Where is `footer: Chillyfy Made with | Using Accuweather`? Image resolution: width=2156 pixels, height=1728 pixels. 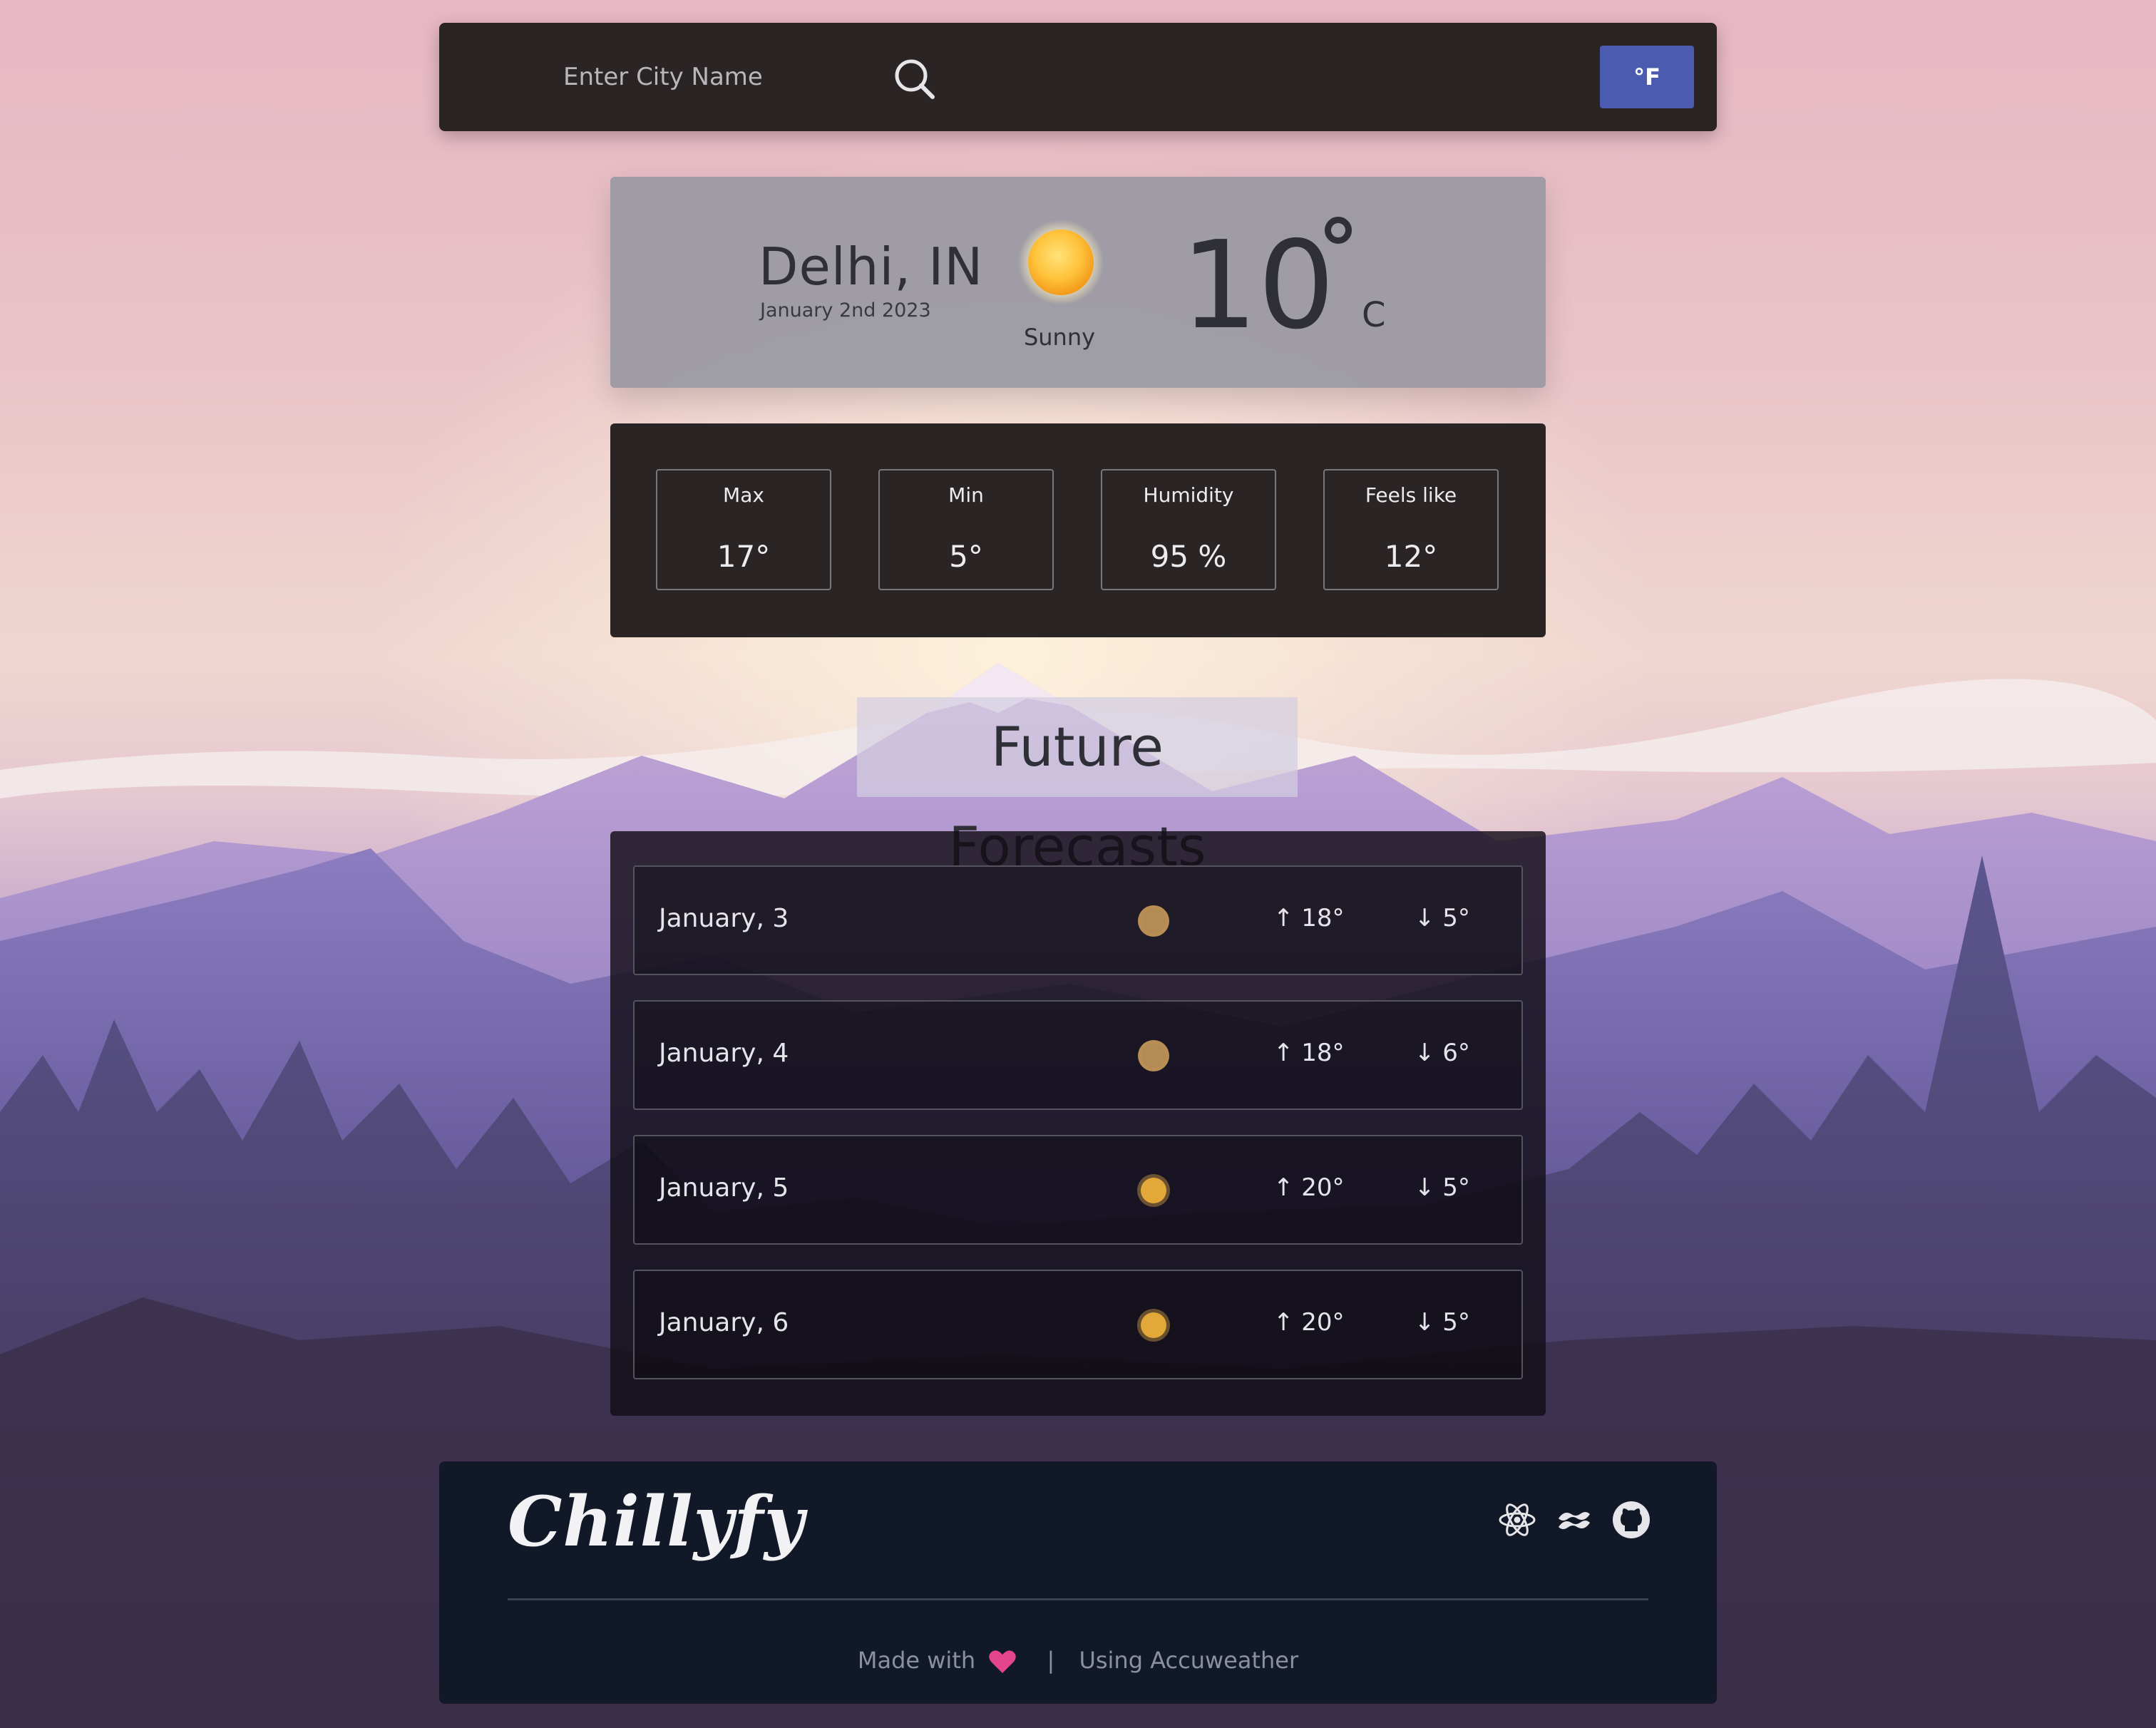
footer: Chillyfy Made with | Using Accuweather is located at coordinates (1078, 1582).